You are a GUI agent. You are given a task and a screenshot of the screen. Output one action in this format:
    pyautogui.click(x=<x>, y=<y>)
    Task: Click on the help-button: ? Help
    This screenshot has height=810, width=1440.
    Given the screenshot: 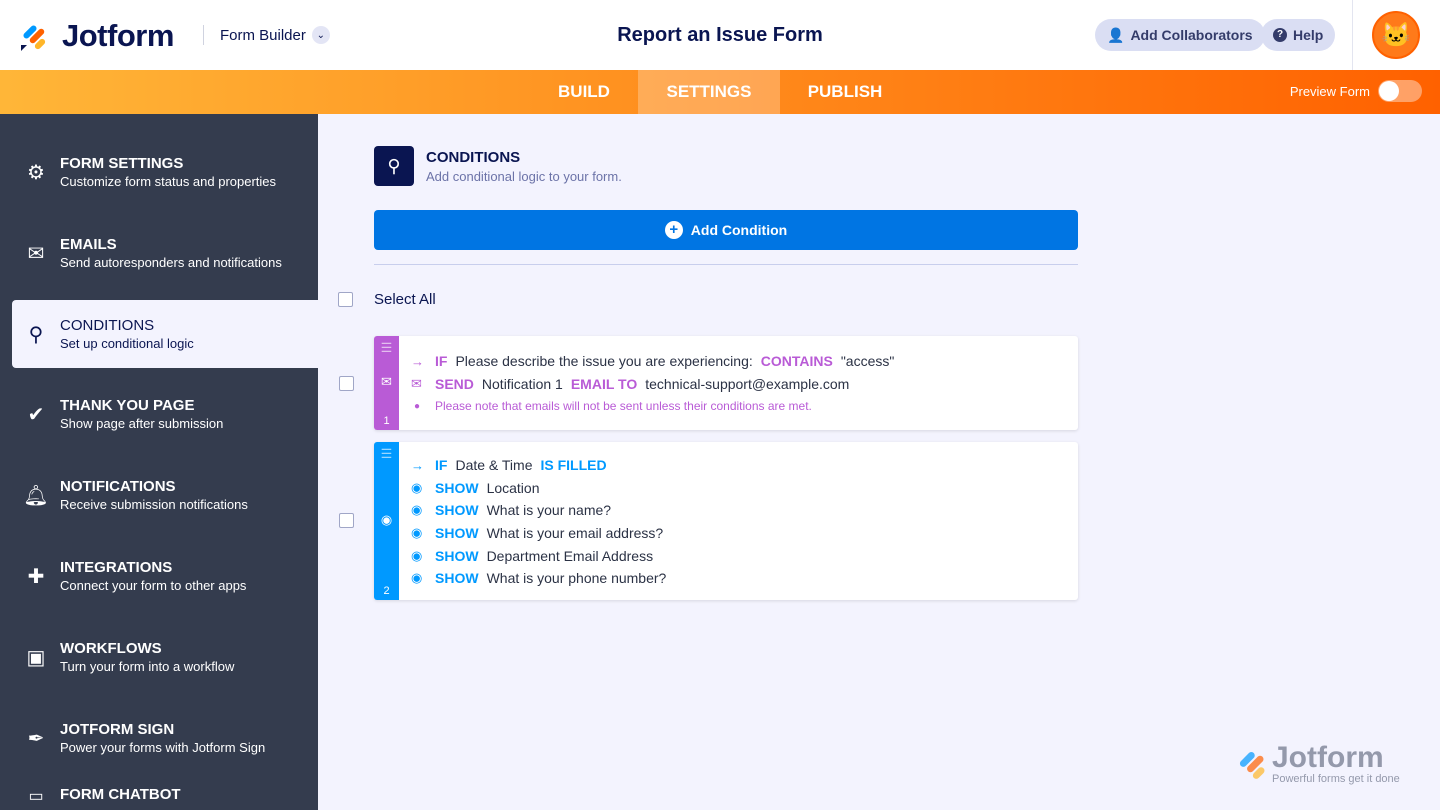 What is the action you would take?
    pyautogui.click(x=1298, y=35)
    